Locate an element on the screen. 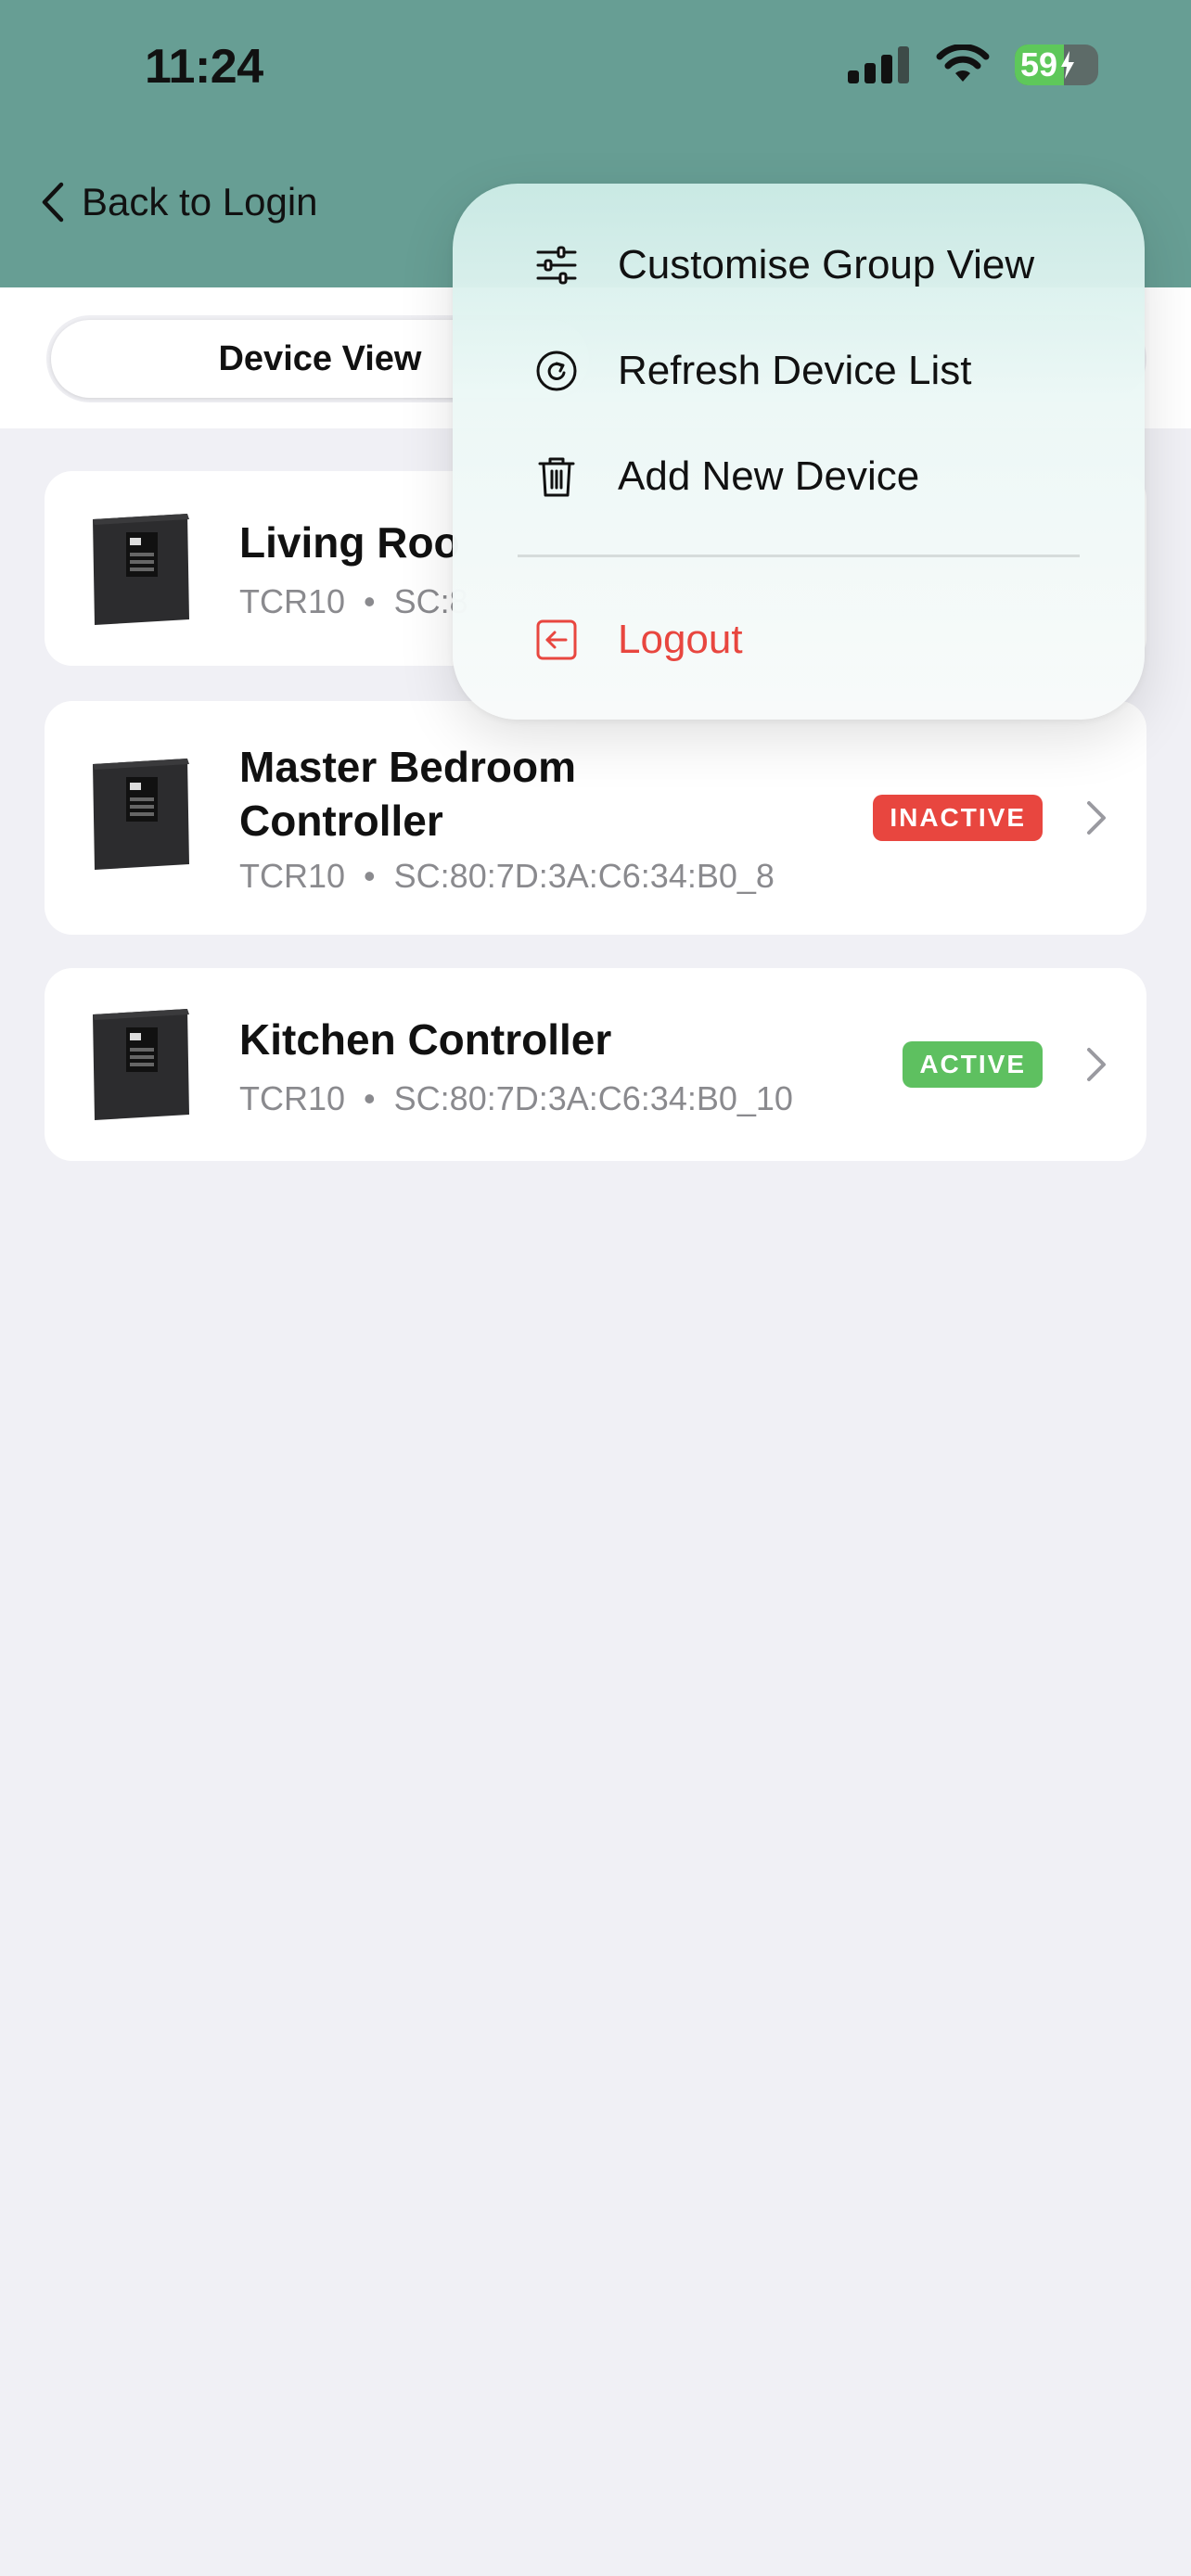  device-serial: SC:80:7D:3A:C6:34:B0_10 is located at coordinates (593, 1098).